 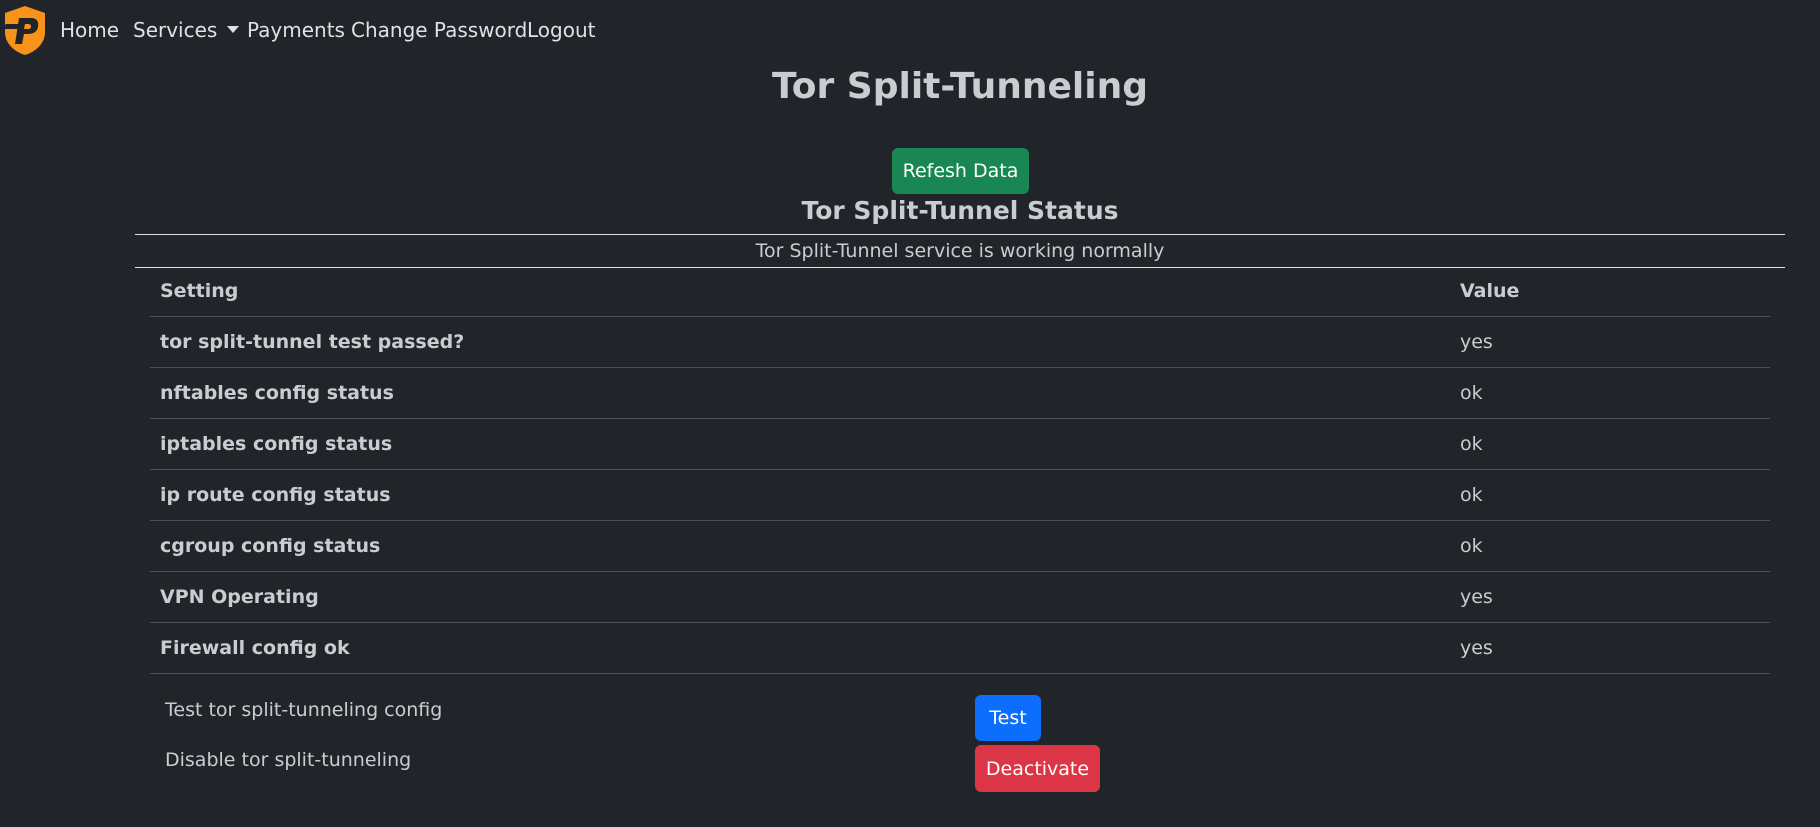 I want to click on disable-label: Disable tor split-tunneling, so click(x=288, y=760).